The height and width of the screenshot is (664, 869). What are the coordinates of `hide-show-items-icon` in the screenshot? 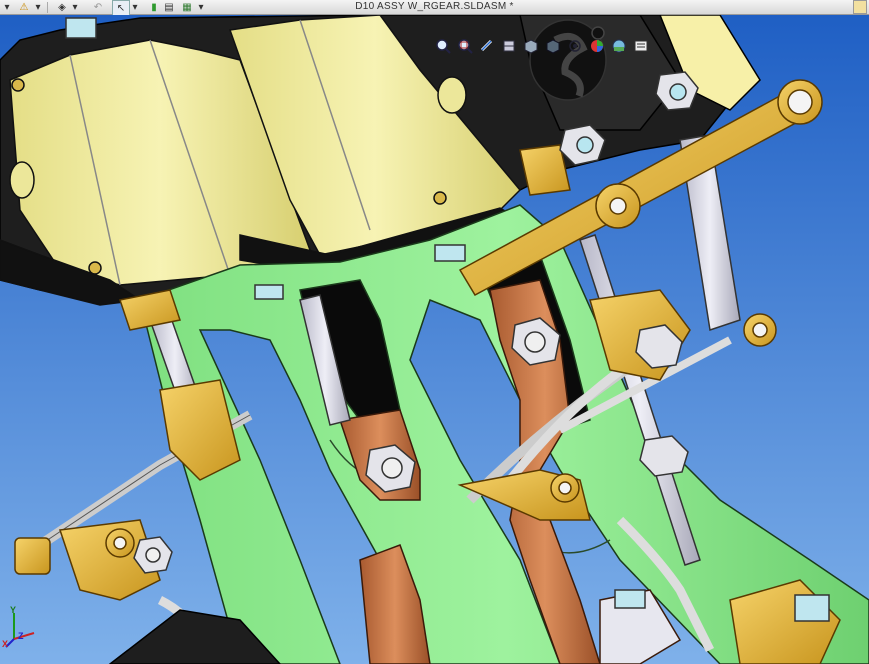 It's located at (575, 46).